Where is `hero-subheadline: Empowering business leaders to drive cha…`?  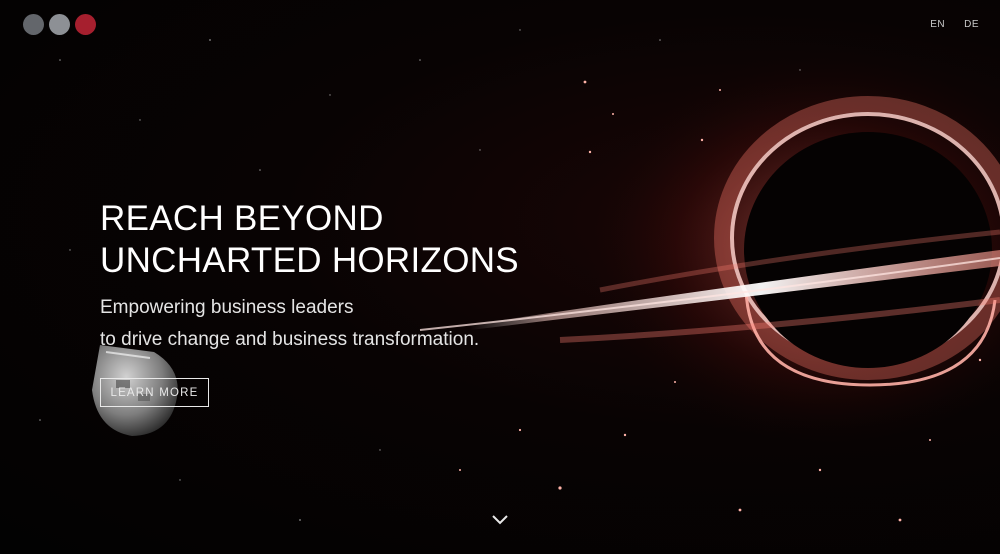
hero-subheadline: Empowering business leaders to drive cha… is located at coordinates (309, 324).